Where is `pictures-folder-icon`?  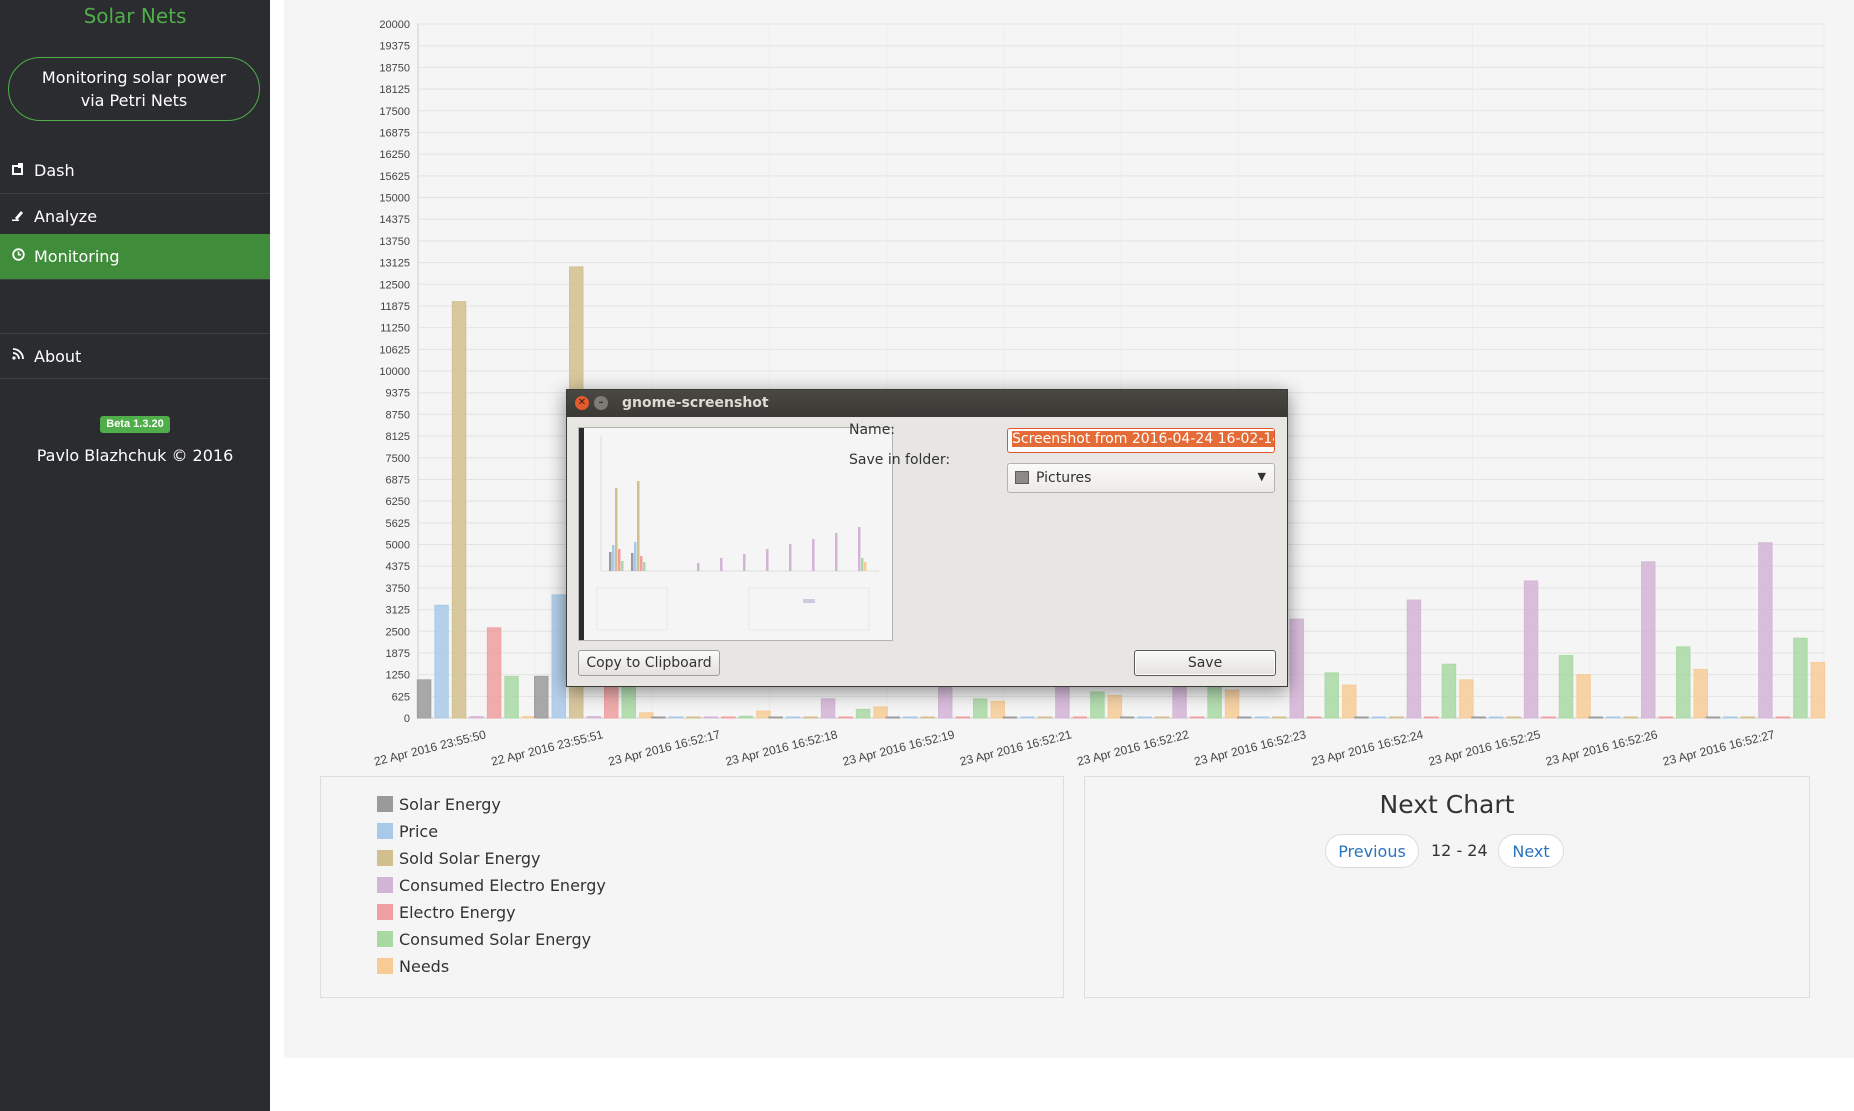 pictures-folder-icon is located at coordinates (1022, 477).